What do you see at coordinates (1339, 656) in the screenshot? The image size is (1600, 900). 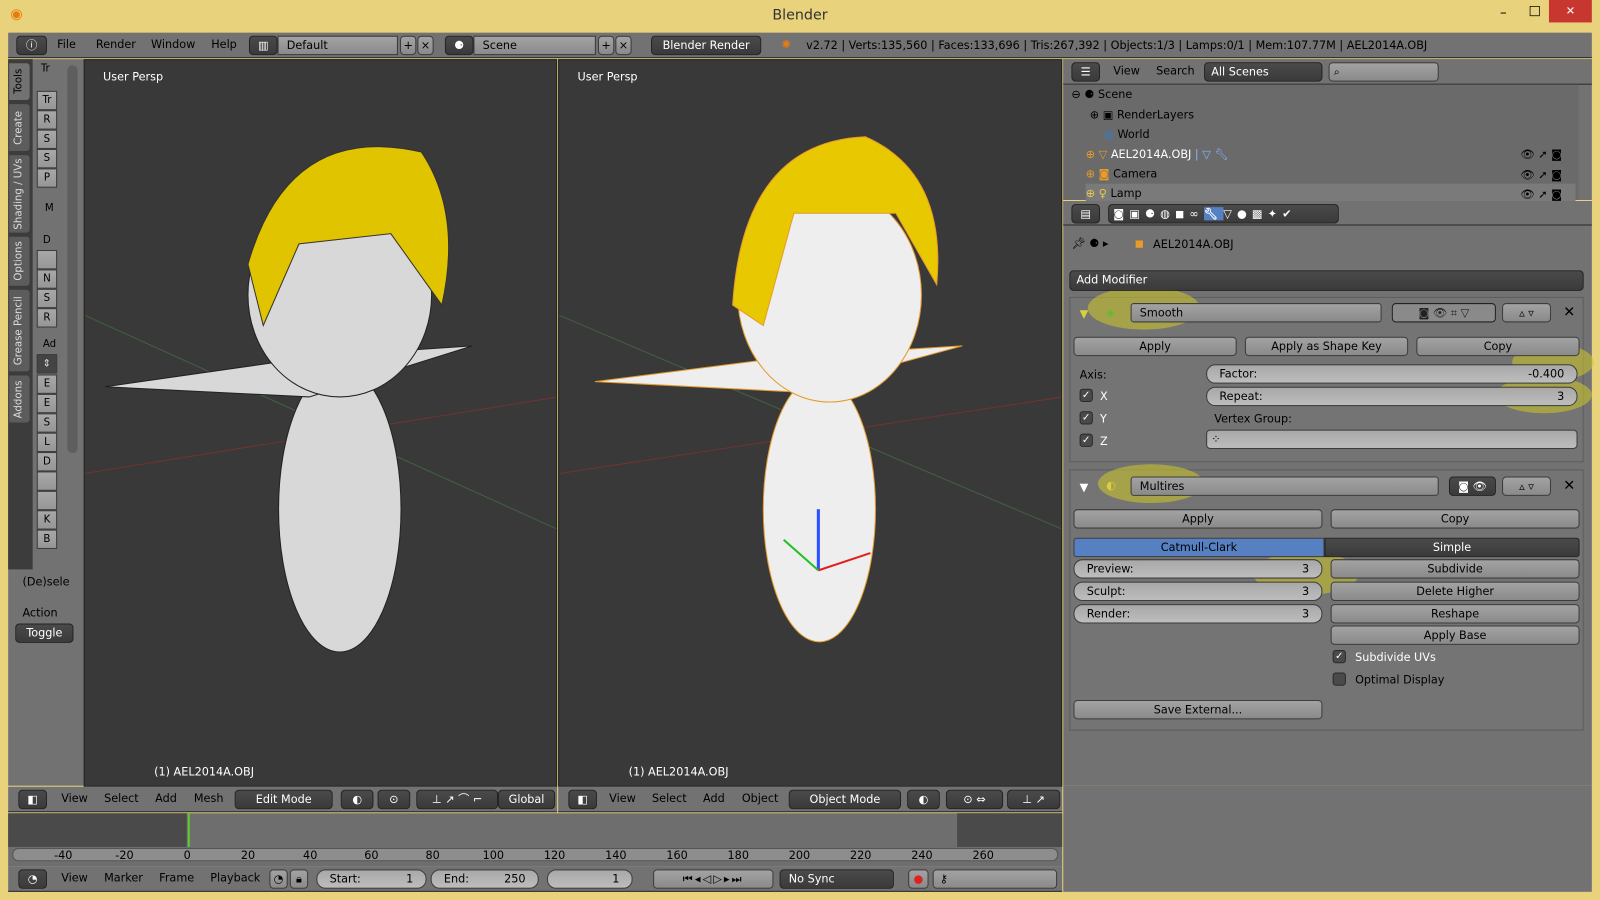 I see `subdivide-uvs-checkbox: ✓` at bounding box center [1339, 656].